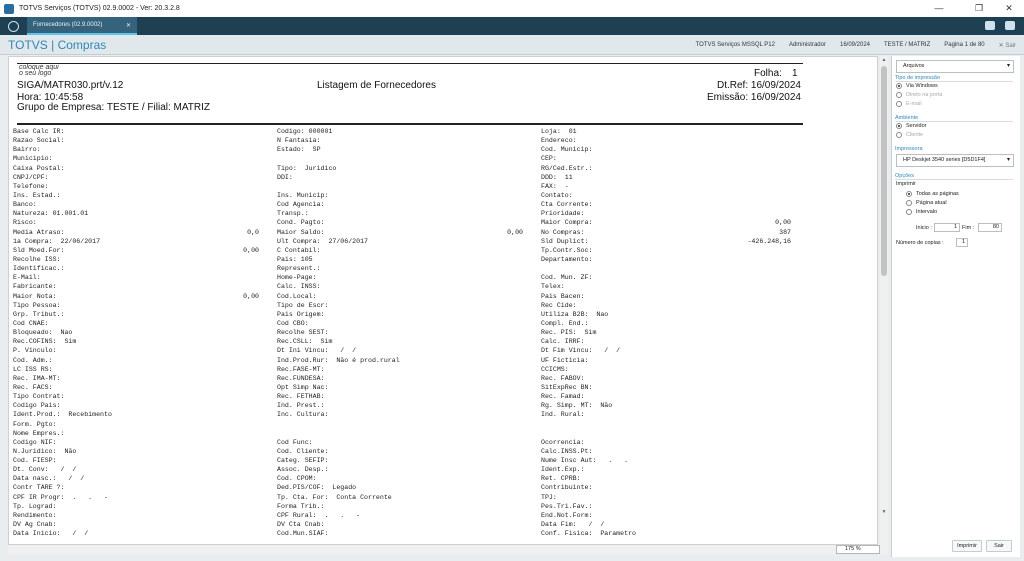 This screenshot has width=1024, height=561. What do you see at coordinates (303, 451) in the screenshot?
I see `report-field-text: Cod. Cliente:` at bounding box center [303, 451].